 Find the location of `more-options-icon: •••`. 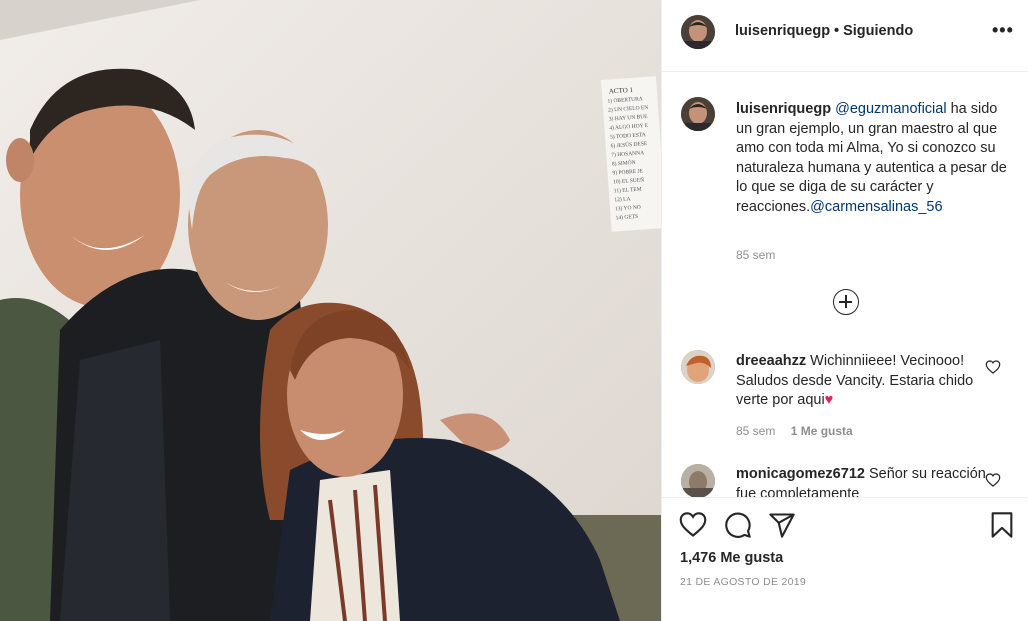

more-options-icon: ••• is located at coordinates (1003, 30).